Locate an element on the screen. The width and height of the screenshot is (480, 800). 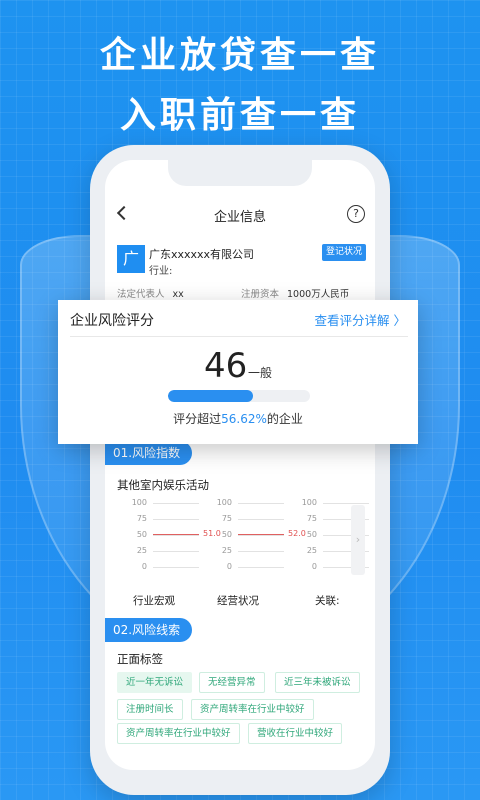
legal-rep-label: 法定代表人 is located at coordinates (141, 294).